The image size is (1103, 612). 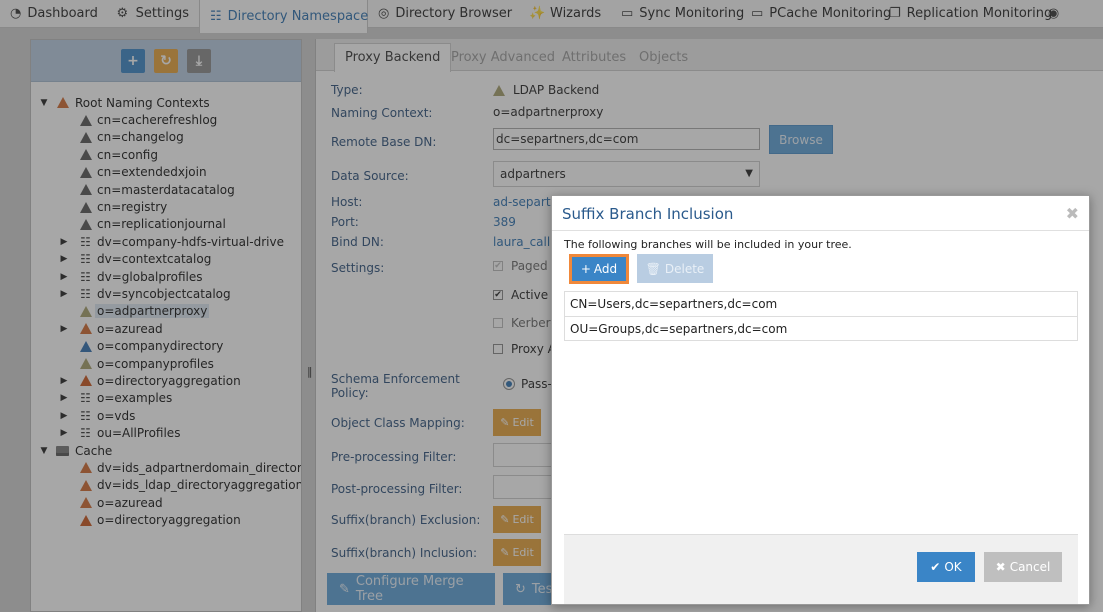 What do you see at coordinates (821, 303) in the screenshot?
I see `branch-row: CN=Users,dc=separtners,dc=com` at bounding box center [821, 303].